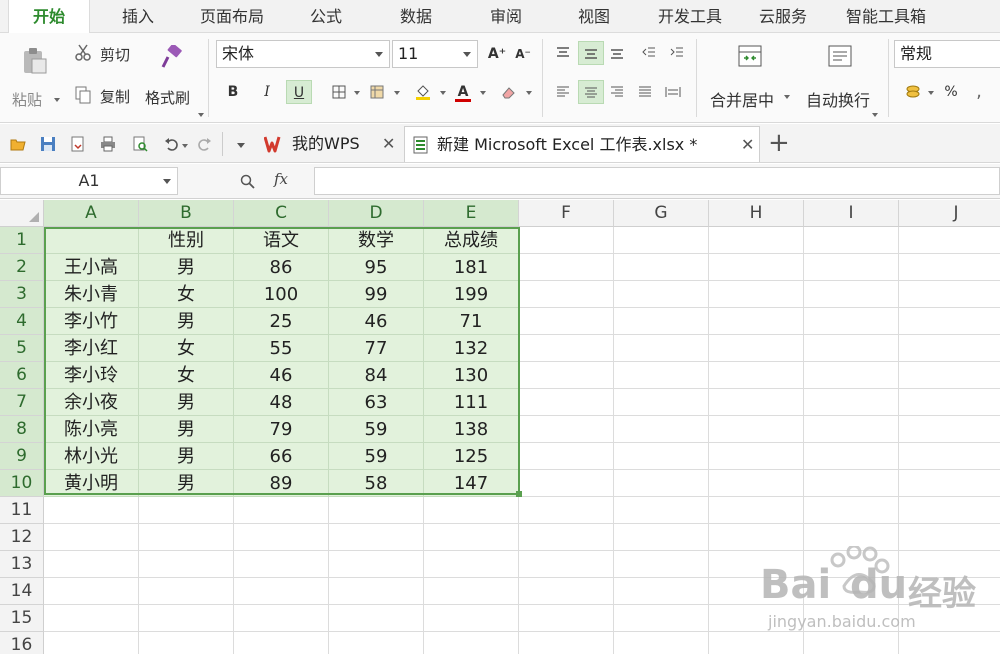  Describe the element at coordinates (471, 321) in the screenshot. I see `cell-e4: 71` at that location.